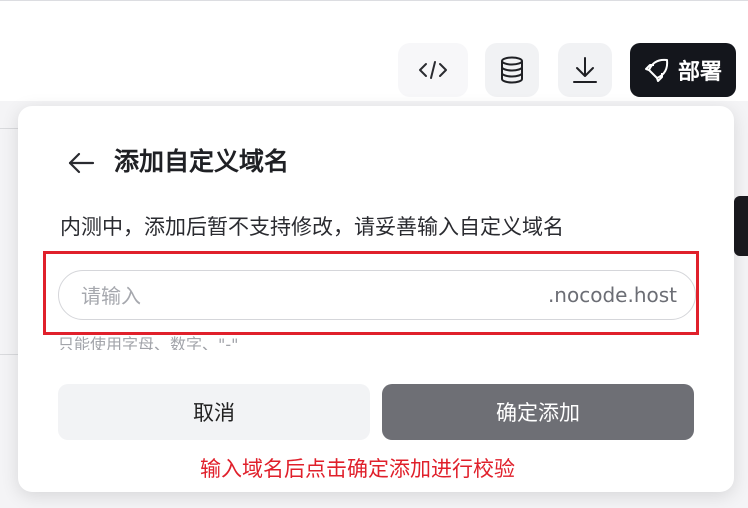  I want to click on annotation-note: 输入域名后点击确定添加进行校验, so click(357, 469).